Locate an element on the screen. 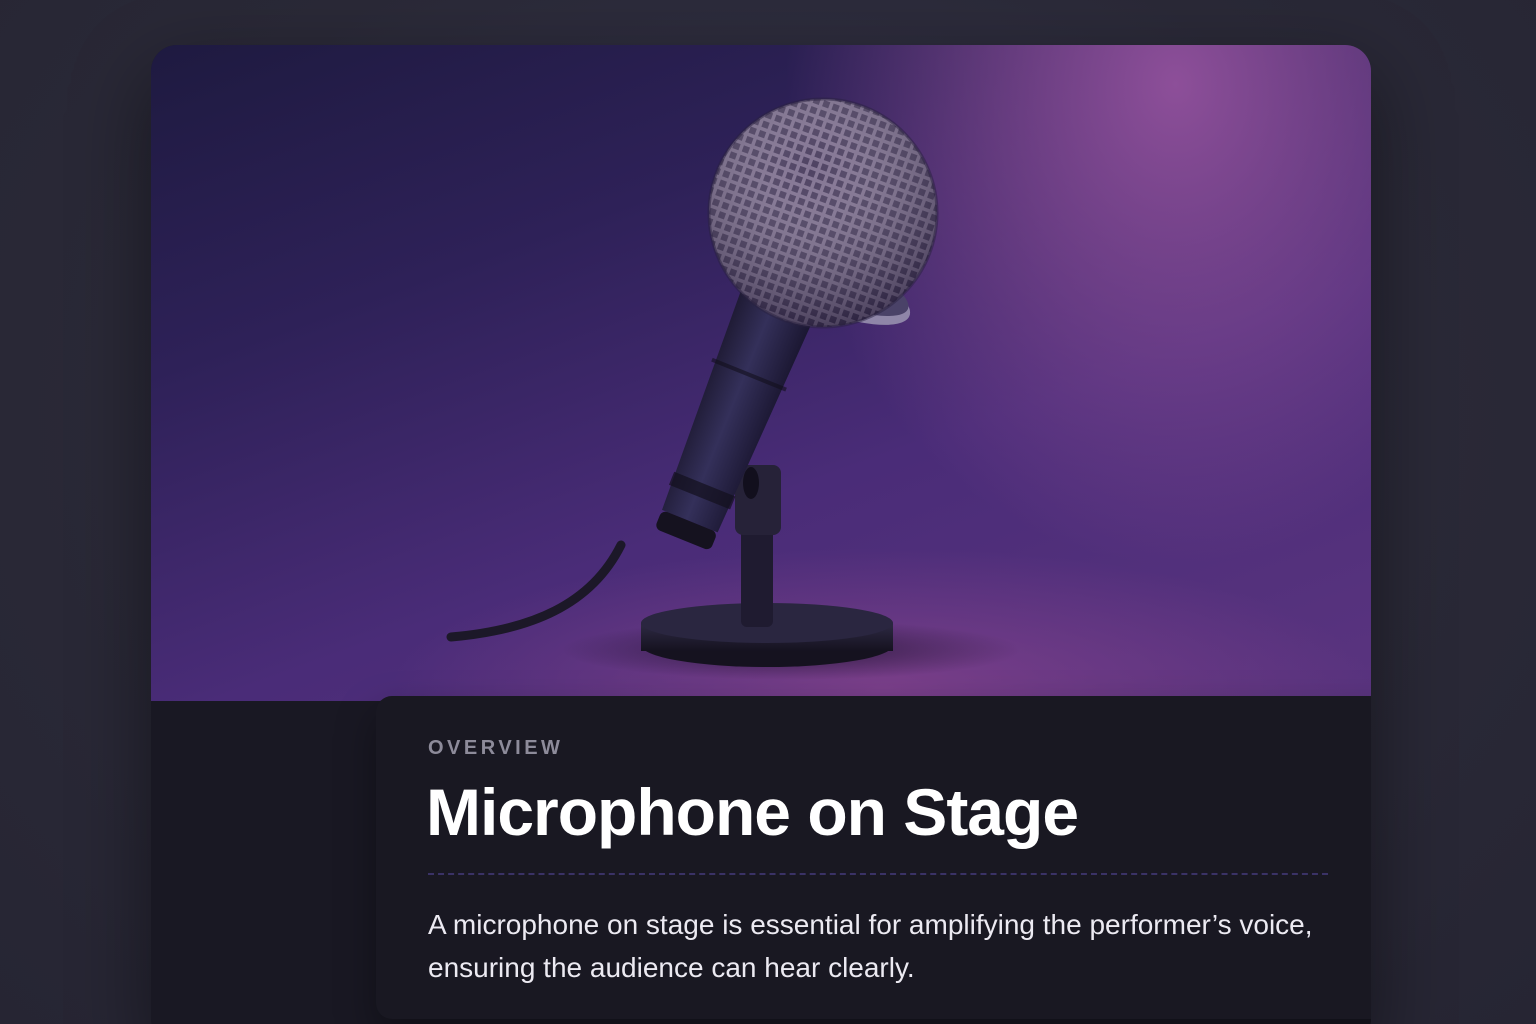 The height and width of the screenshot is (1024, 1536). dashed-divider is located at coordinates (878, 874).